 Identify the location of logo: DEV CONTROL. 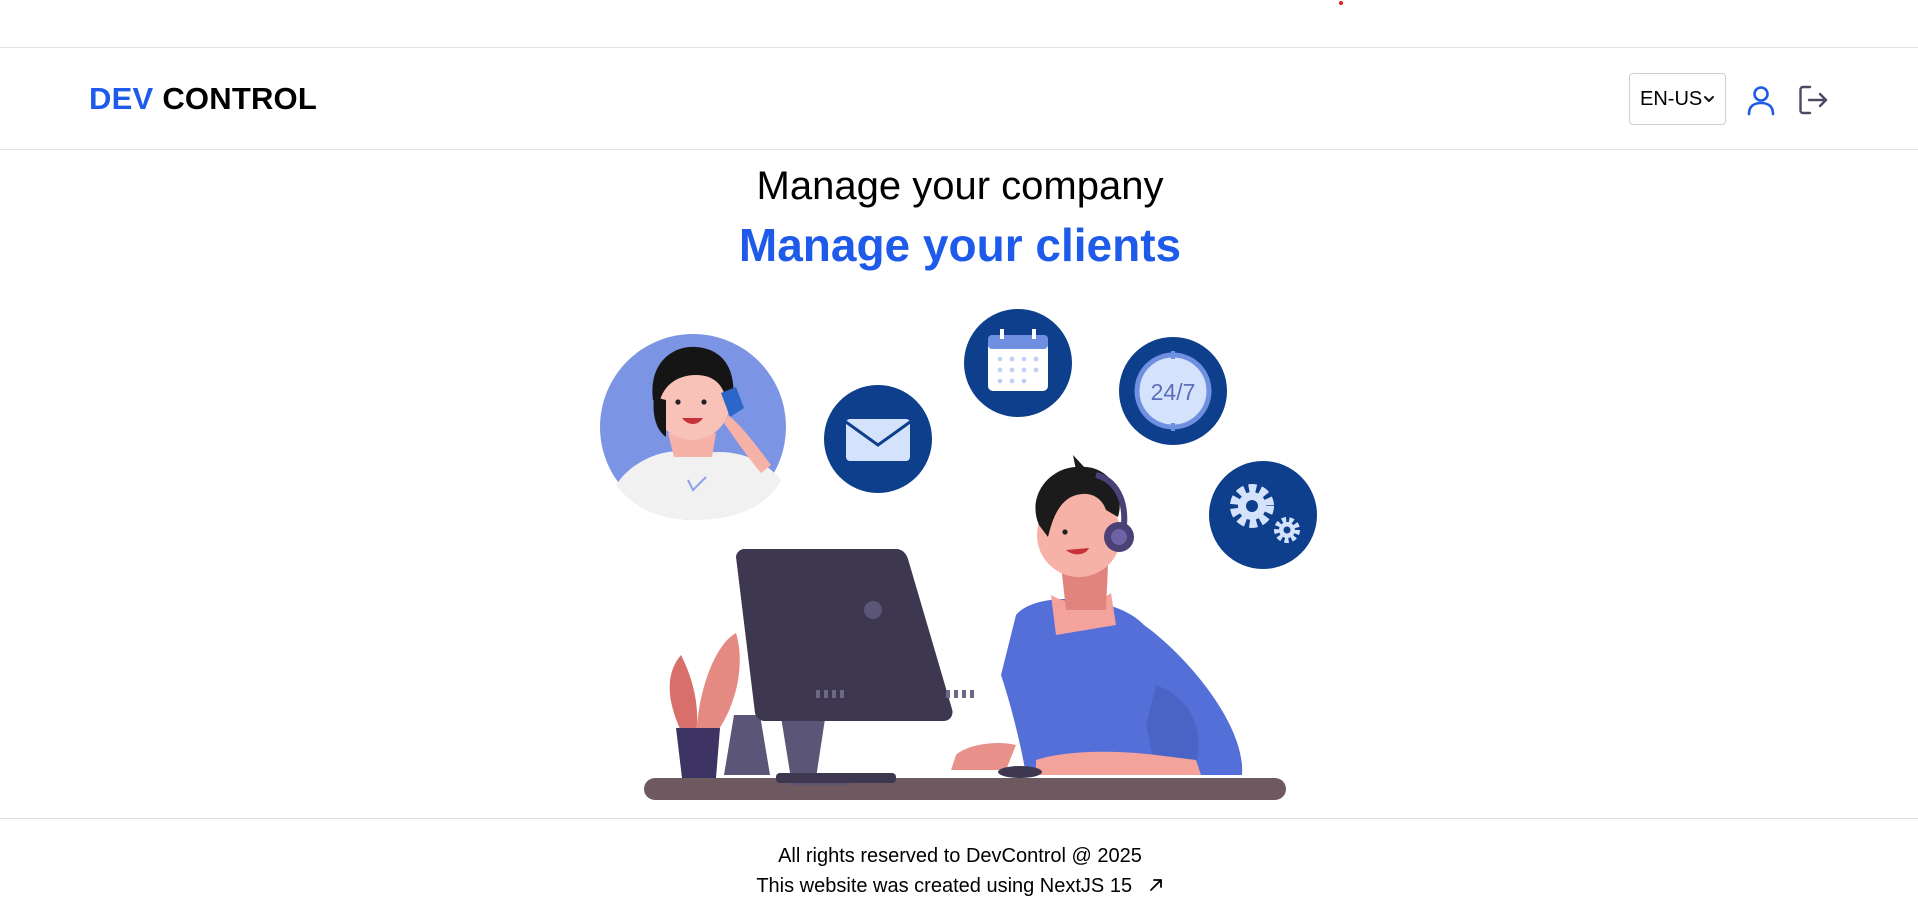
(203, 99).